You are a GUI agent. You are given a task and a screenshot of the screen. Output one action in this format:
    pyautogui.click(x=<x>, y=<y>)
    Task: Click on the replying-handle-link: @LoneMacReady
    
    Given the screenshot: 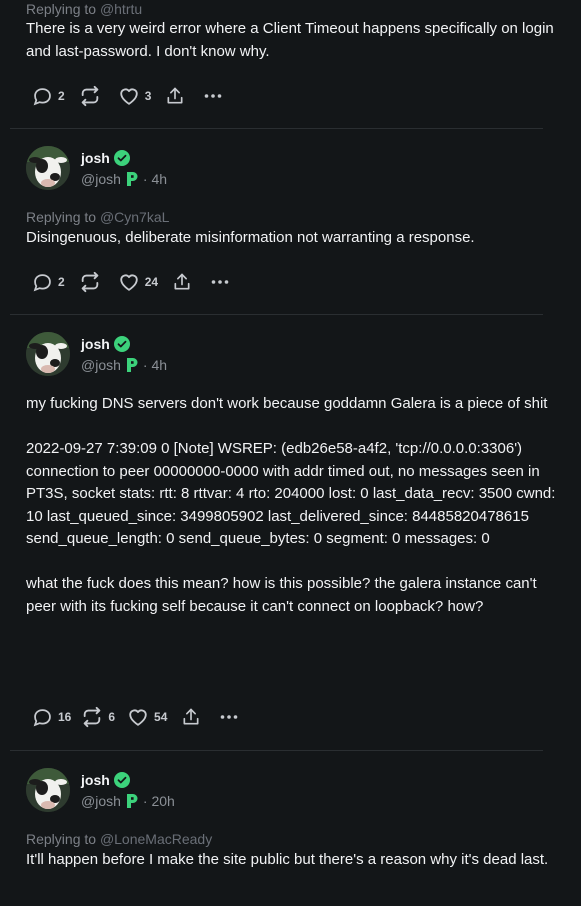 What is the action you would take?
    pyautogui.click(x=156, y=839)
    